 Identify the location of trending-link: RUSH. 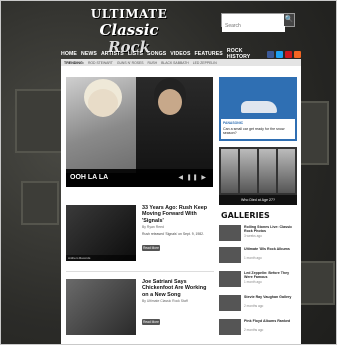
(153, 63).